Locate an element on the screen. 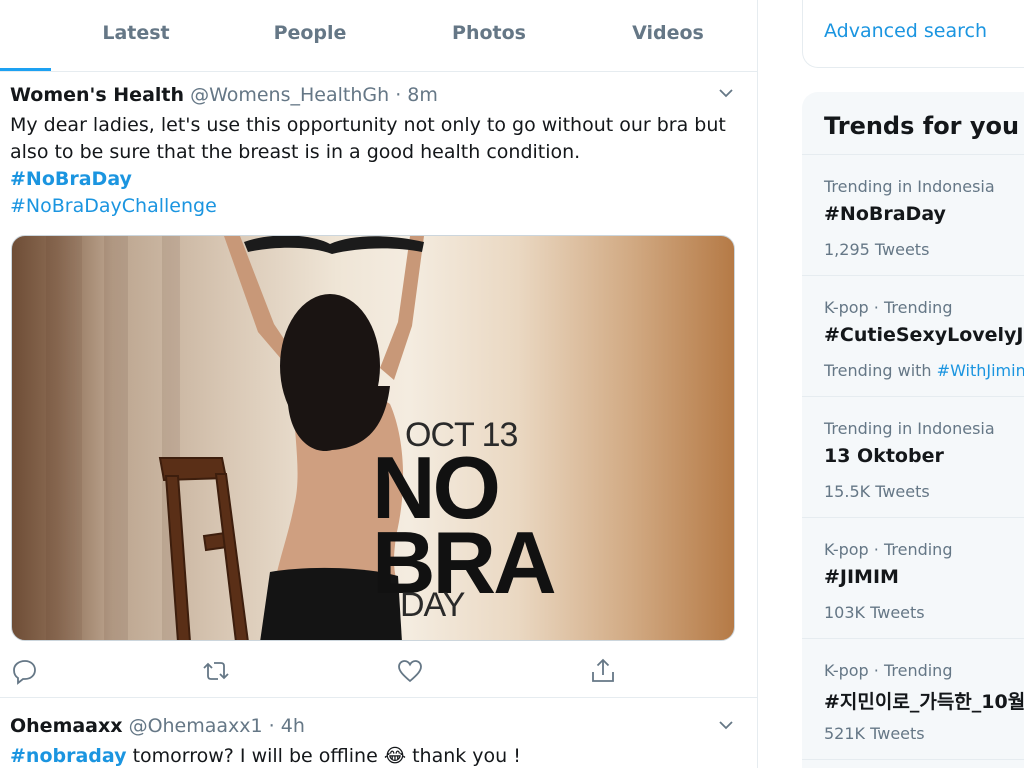 The height and width of the screenshot is (768, 1024). tweet-header: Women's Health @Womens_HealthGh · 8m is located at coordinates (224, 95).